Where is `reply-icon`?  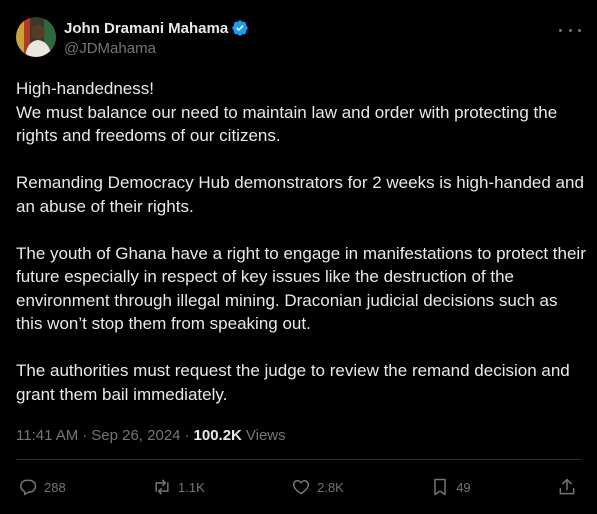
reply-icon is located at coordinates (28, 487).